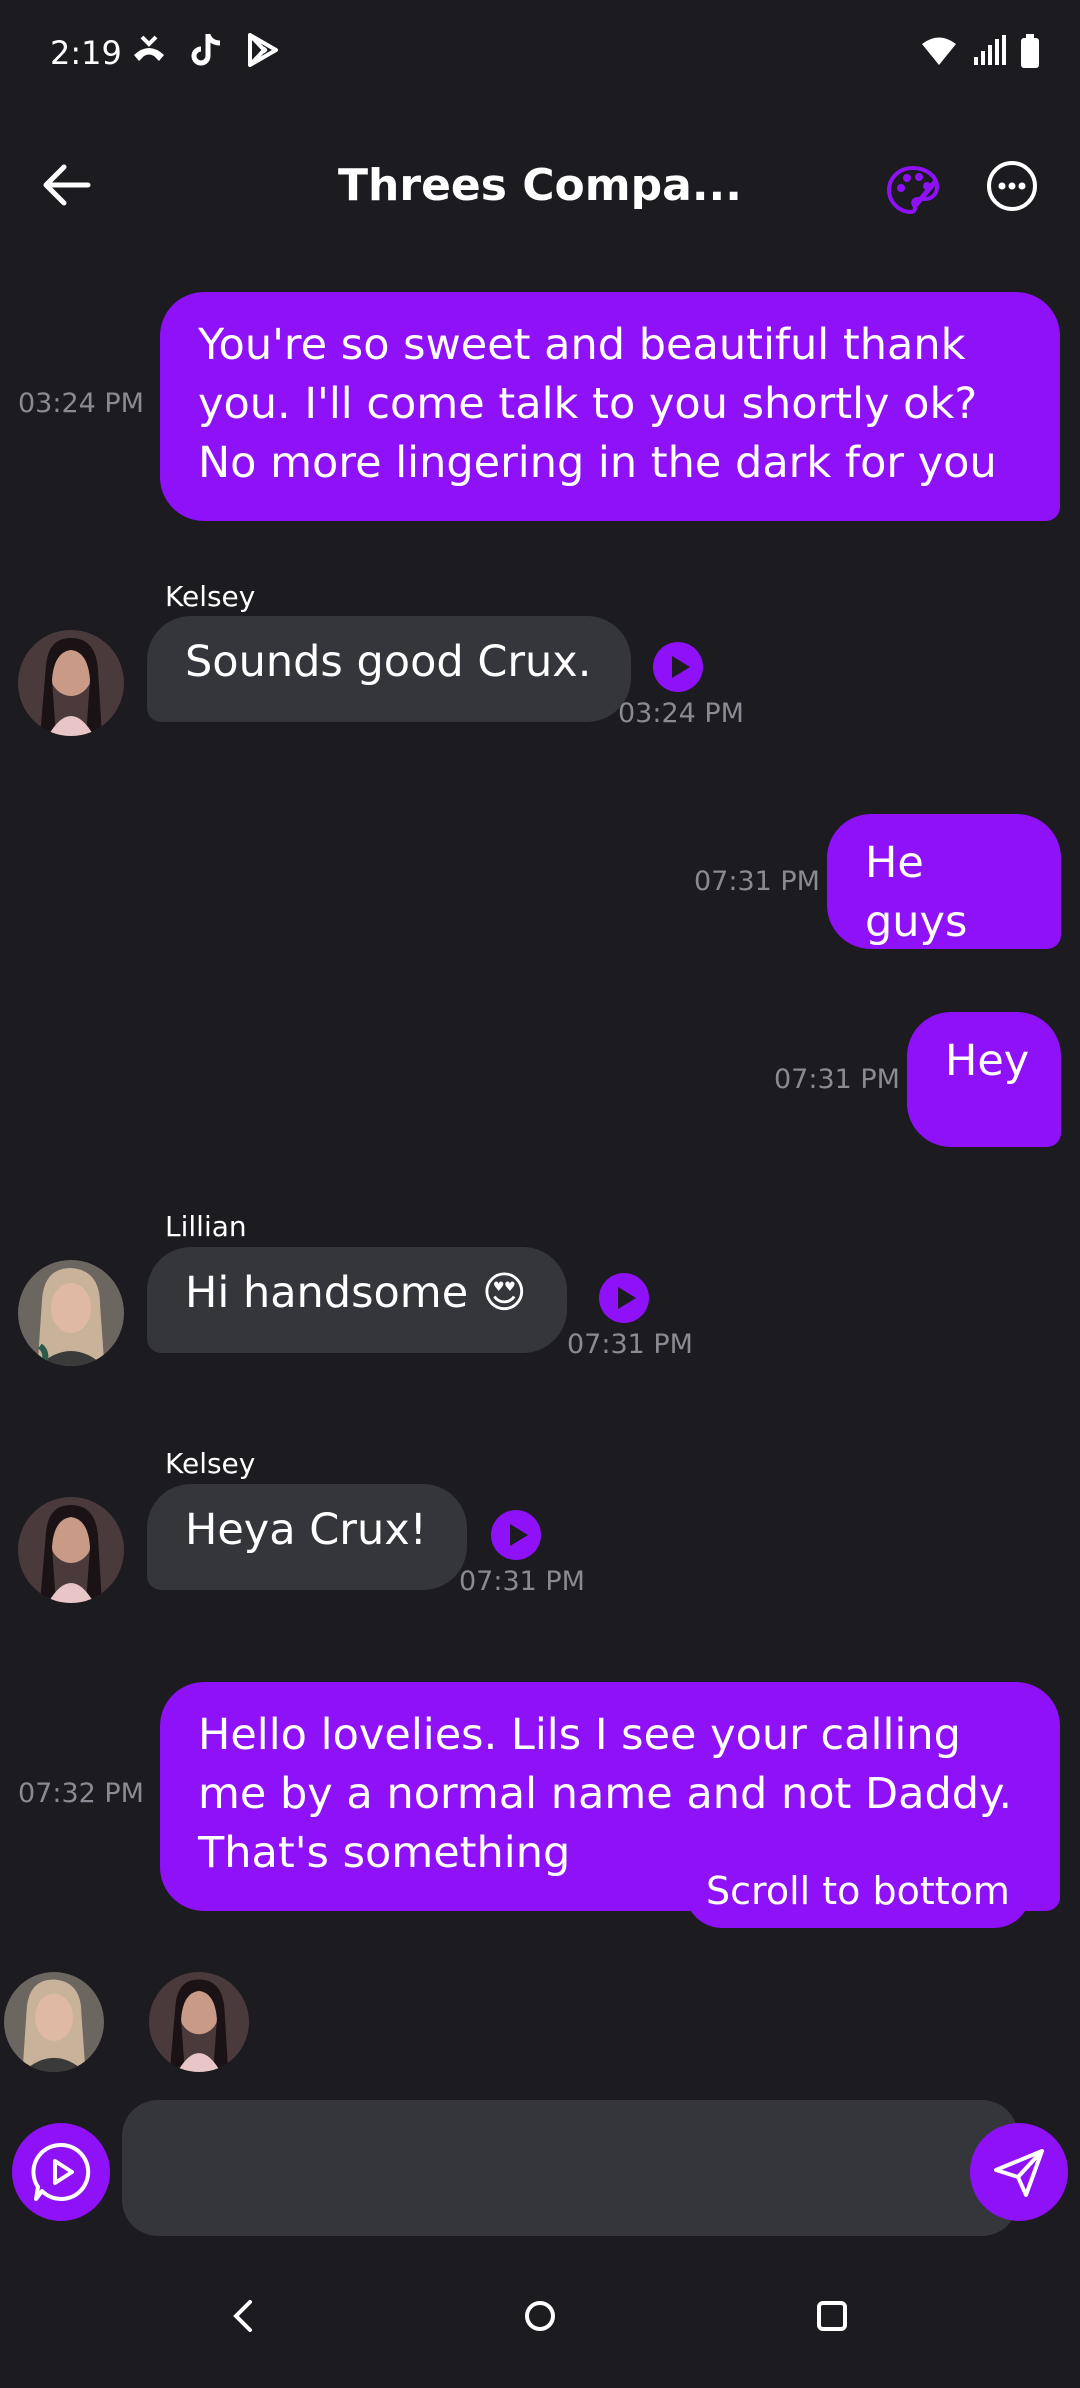 The image size is (1080, 2388). I want to click on nav-back-icon, so click(244, 2316).